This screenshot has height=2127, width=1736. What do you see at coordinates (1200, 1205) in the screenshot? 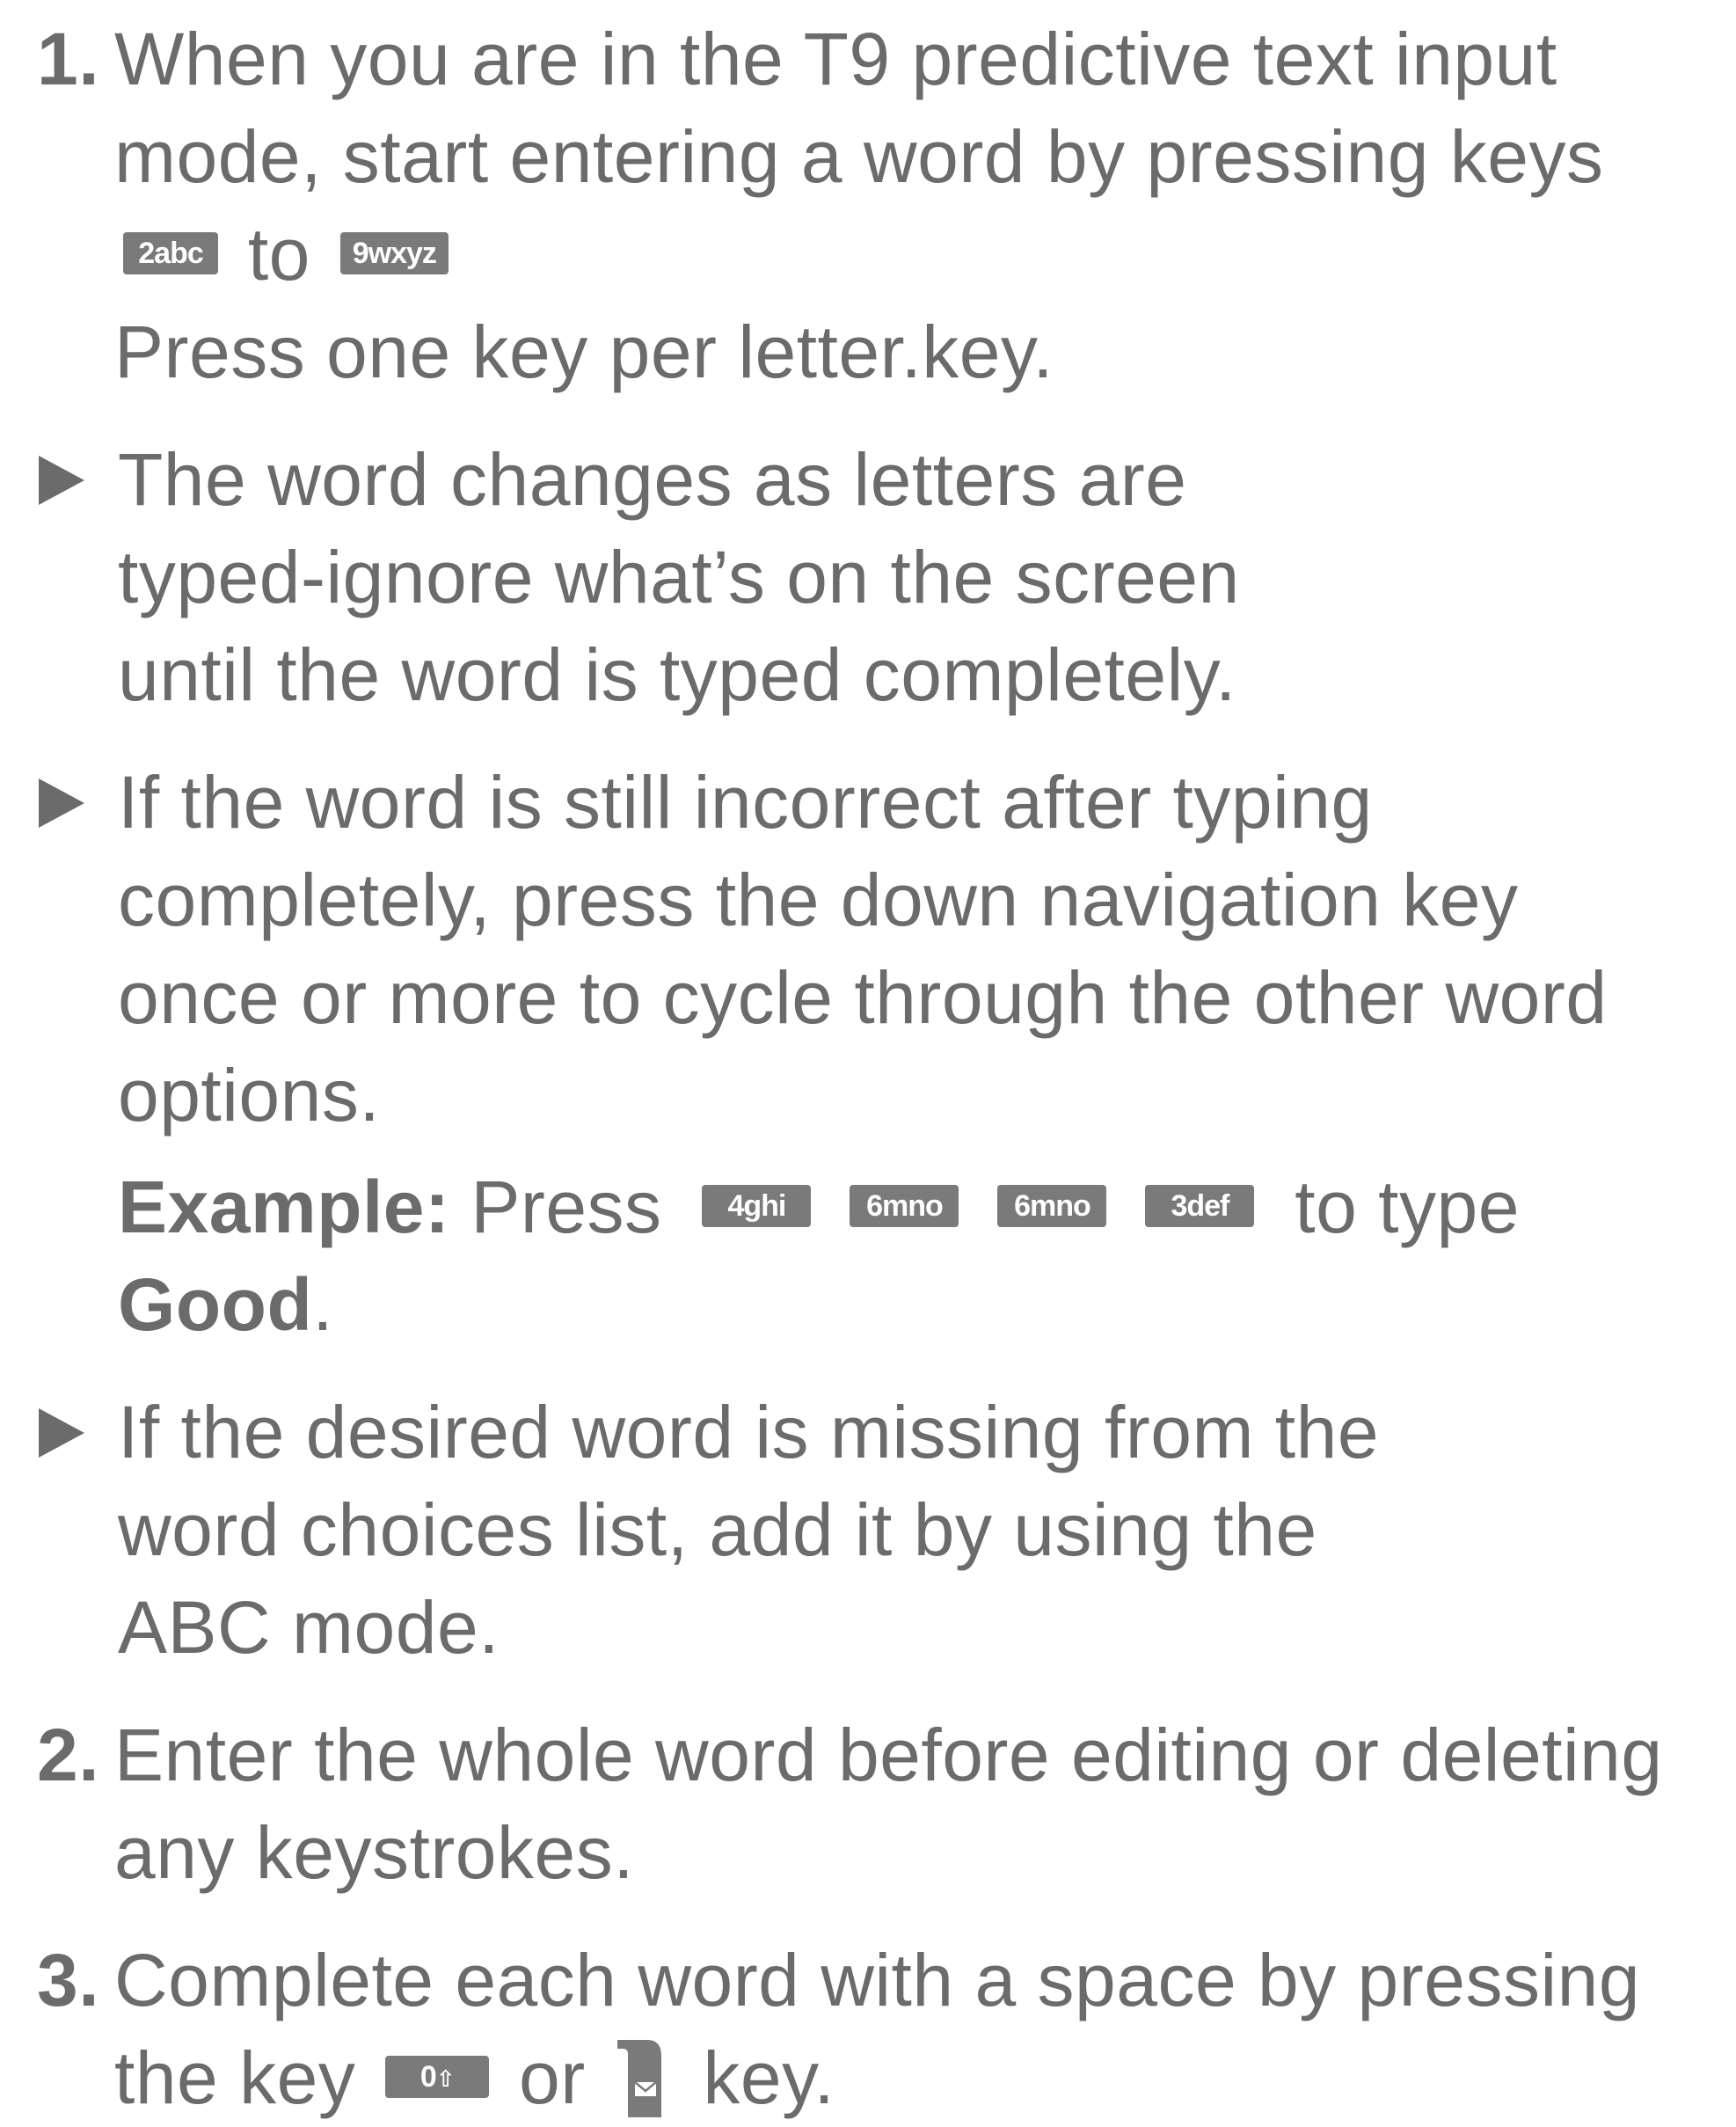
I see `key-3def-icon: 3def` at bounding box center [1200, 1205].